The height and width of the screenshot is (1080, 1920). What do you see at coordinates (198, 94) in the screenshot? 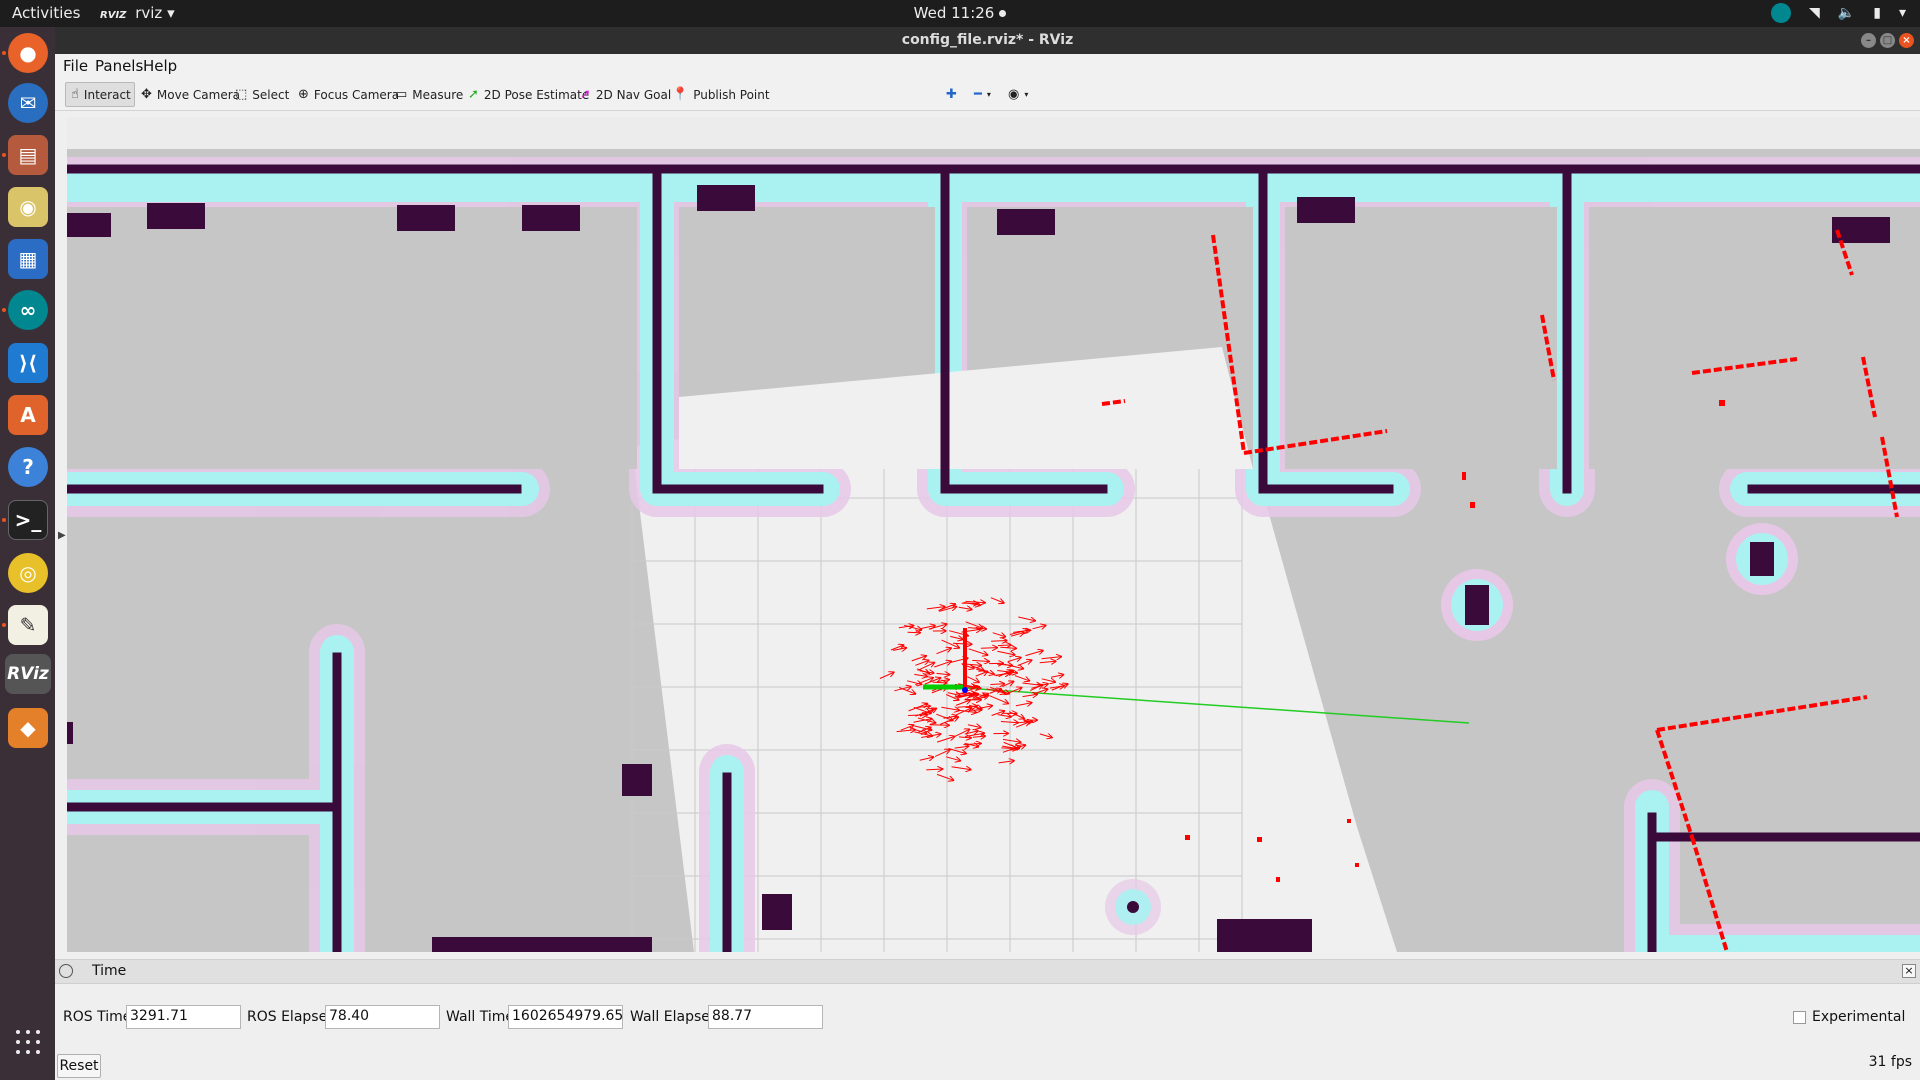
I see `move-camera-label: Move Camera` at bounding box center [198, 94].